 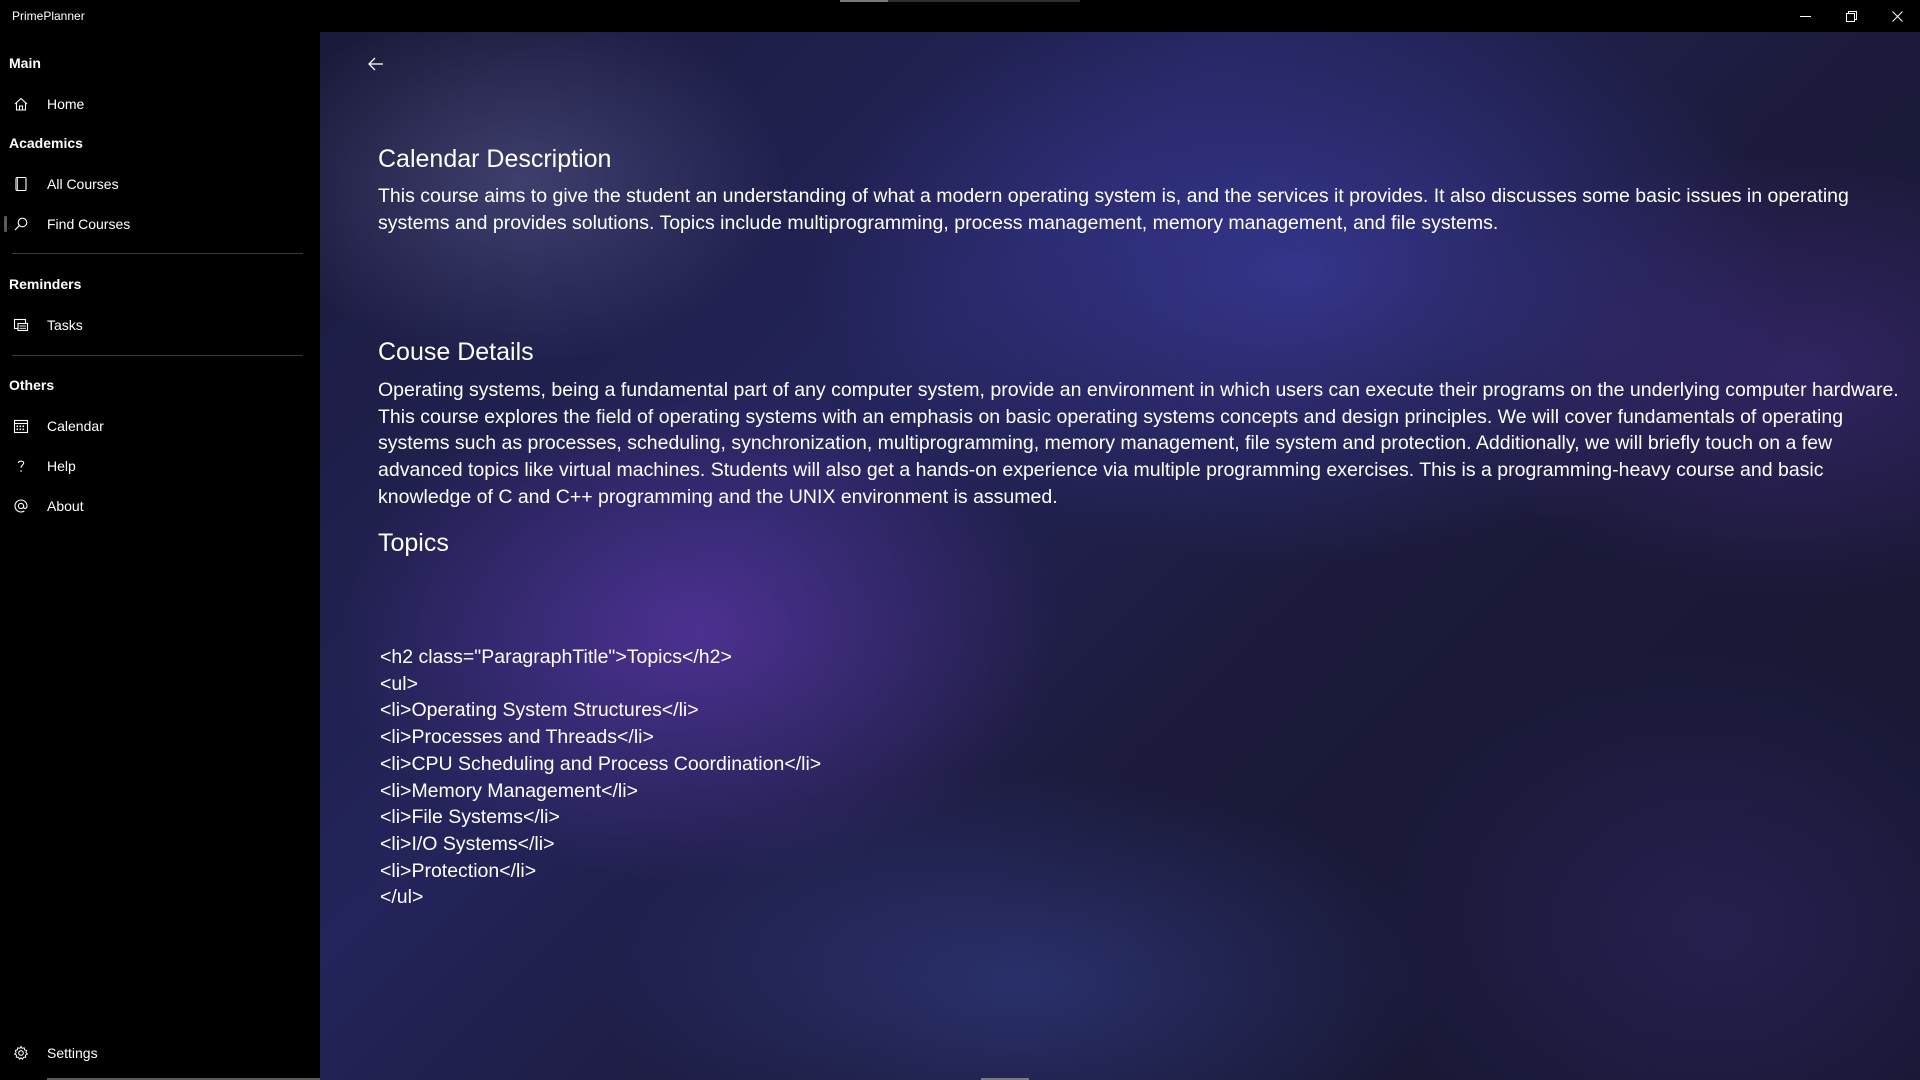 I want to click on topics-code-line: <li>Processes and Threads</li>, so click(x=517, y=737).